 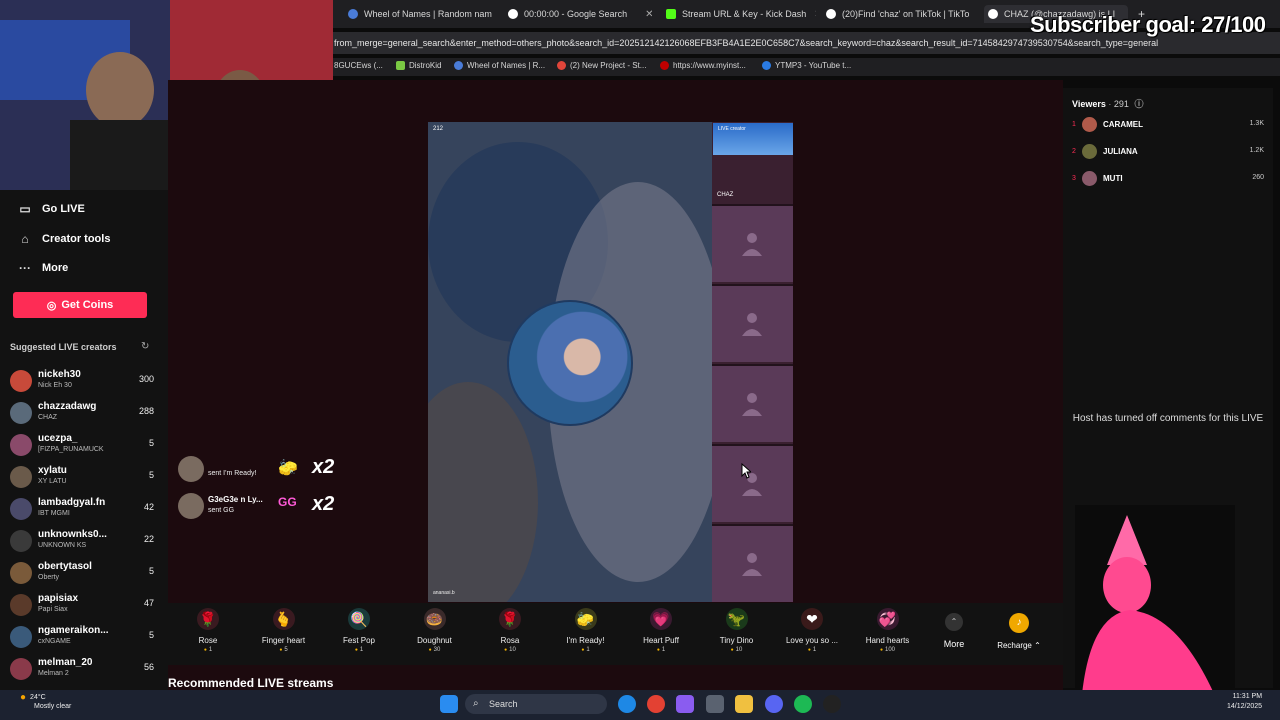 I want to click on top-viewer-row: 3 MUTI 260, so click(x=1168, y=181).